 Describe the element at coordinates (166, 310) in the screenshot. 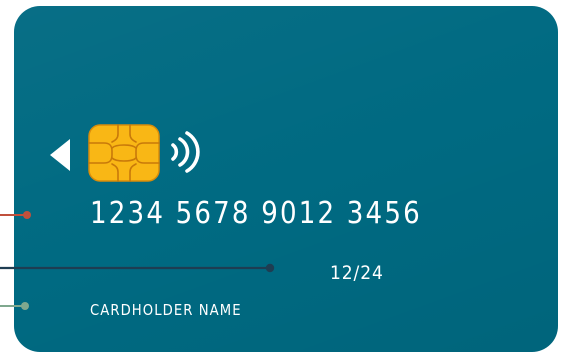

I see `cardholder-name: CARDHOLDER NAME` at that location.